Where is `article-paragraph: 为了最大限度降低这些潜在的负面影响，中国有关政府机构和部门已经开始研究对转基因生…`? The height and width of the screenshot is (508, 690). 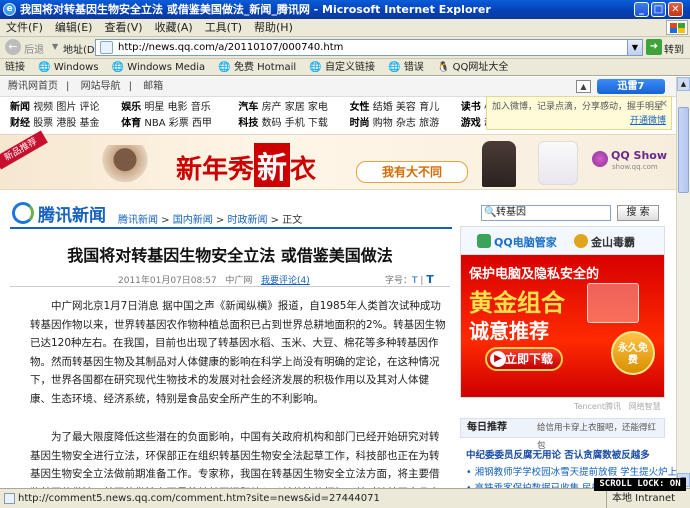 article-paragraph: 为了最大限度降低这些潜在的负面影响，中国有关政府机构和部门已经开始研究对转基因生… is located at coordinates (235, 459).